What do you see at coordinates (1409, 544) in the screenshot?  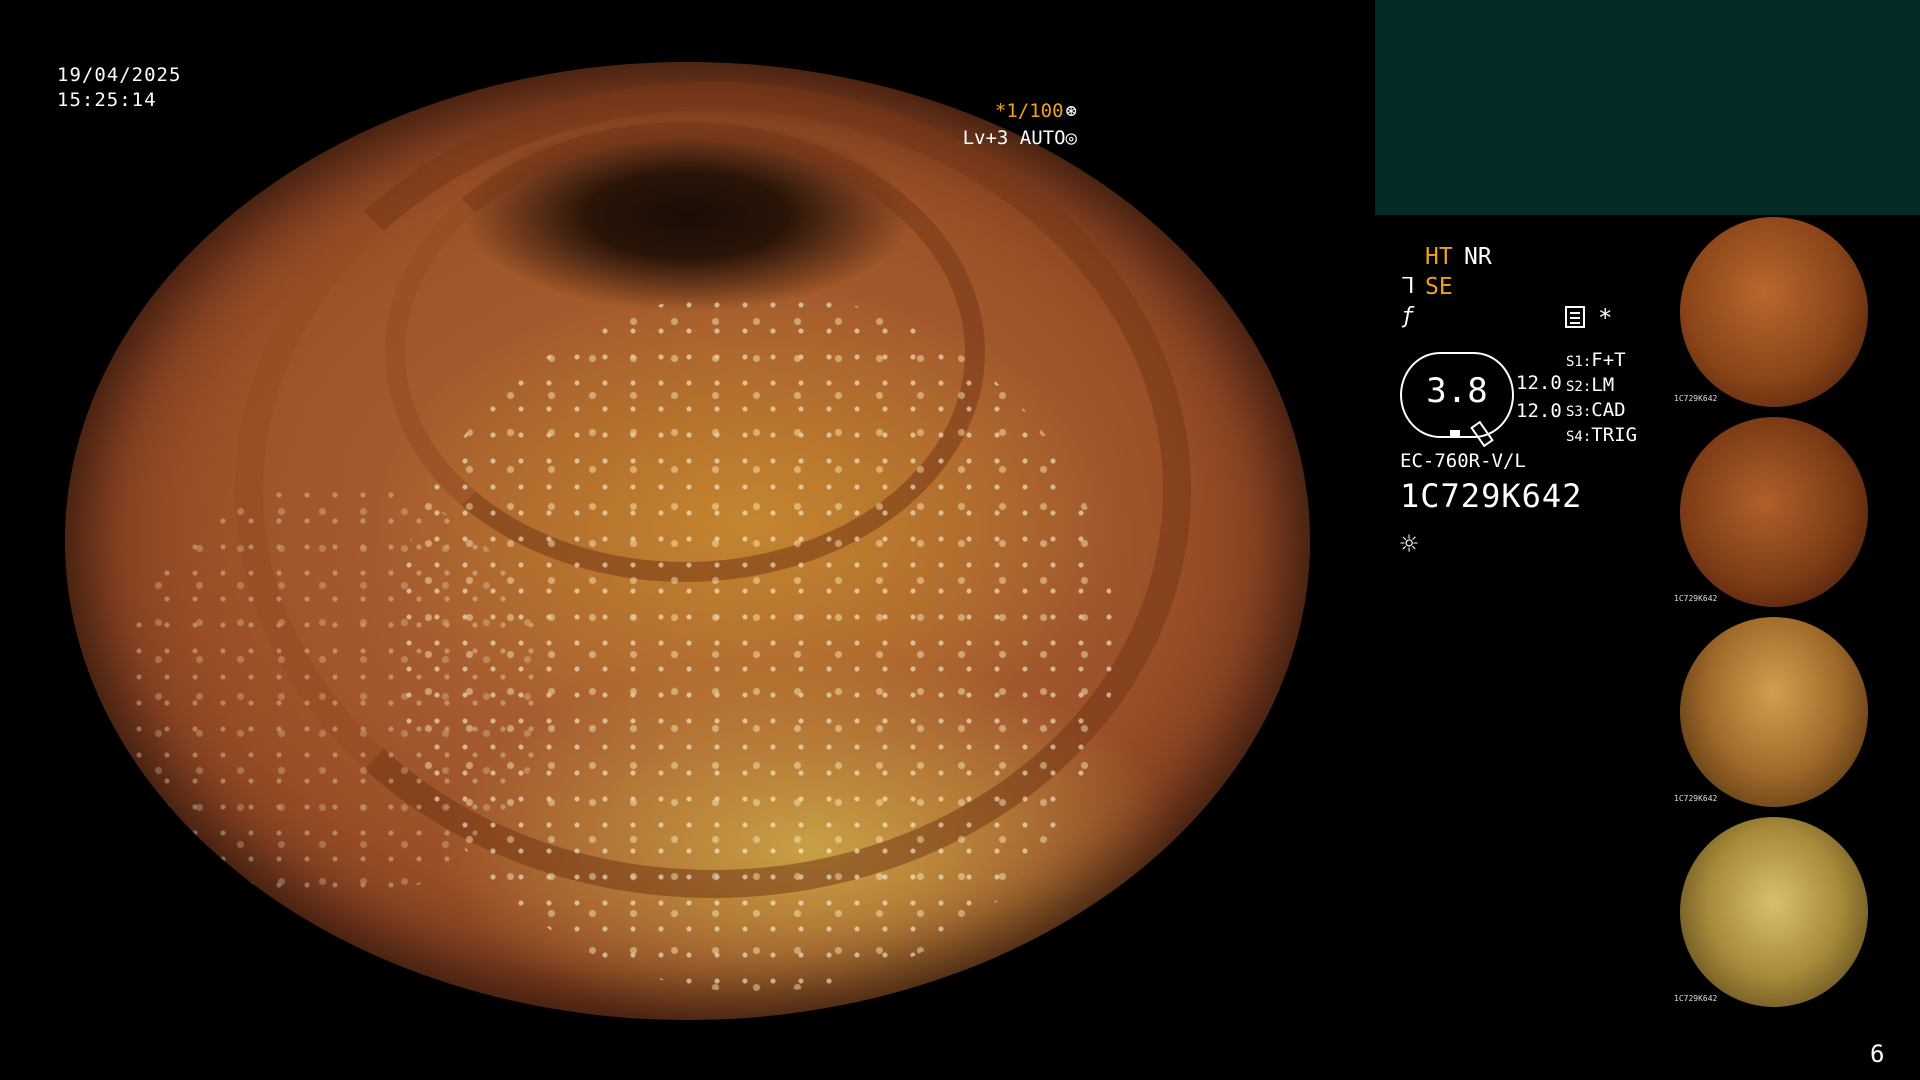 I see `light-icon: ☼` at bounding box center [1409, 544].